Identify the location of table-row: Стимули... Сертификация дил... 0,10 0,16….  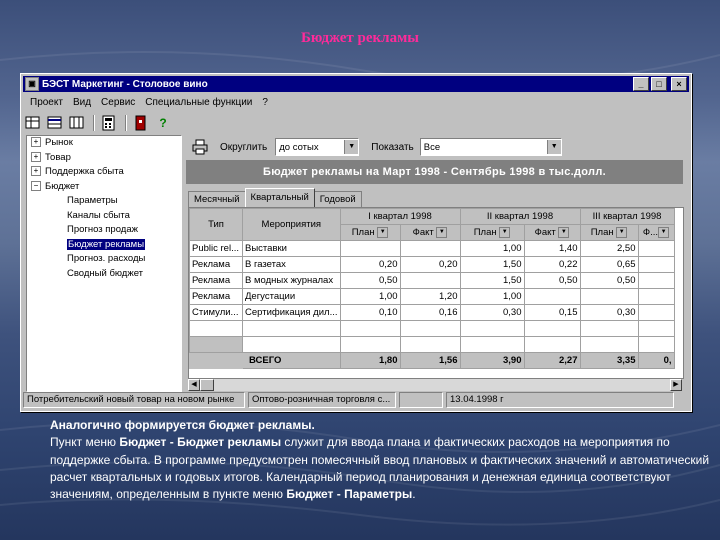
(432, 312).